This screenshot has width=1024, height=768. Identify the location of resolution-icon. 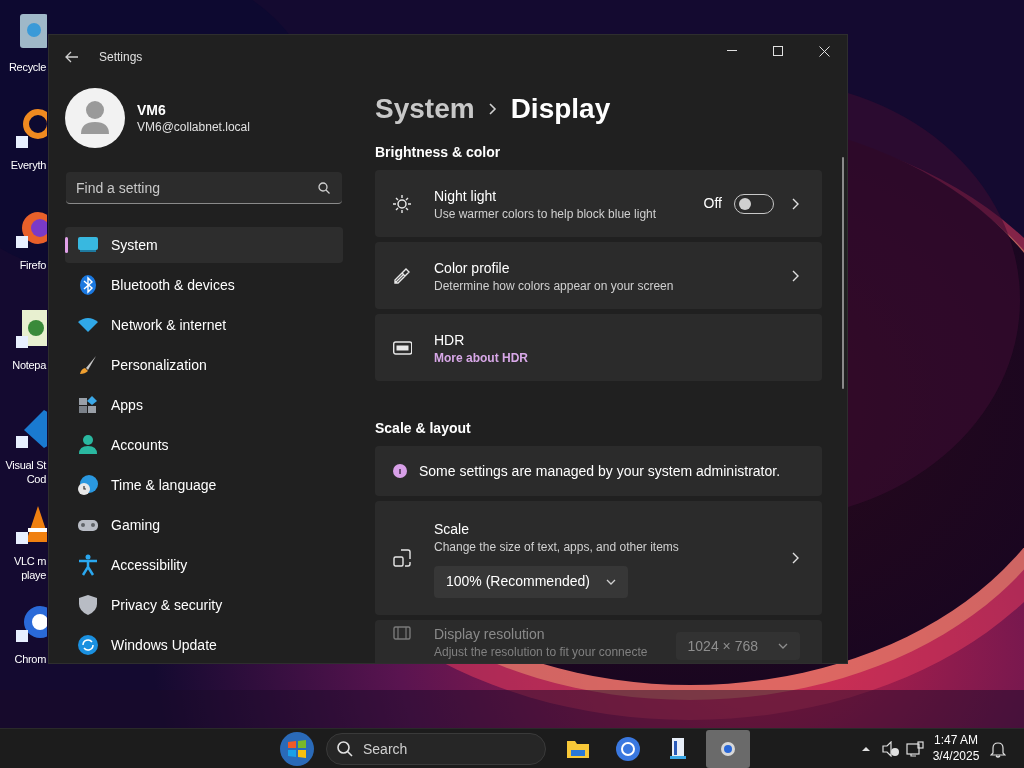
(402, 633).